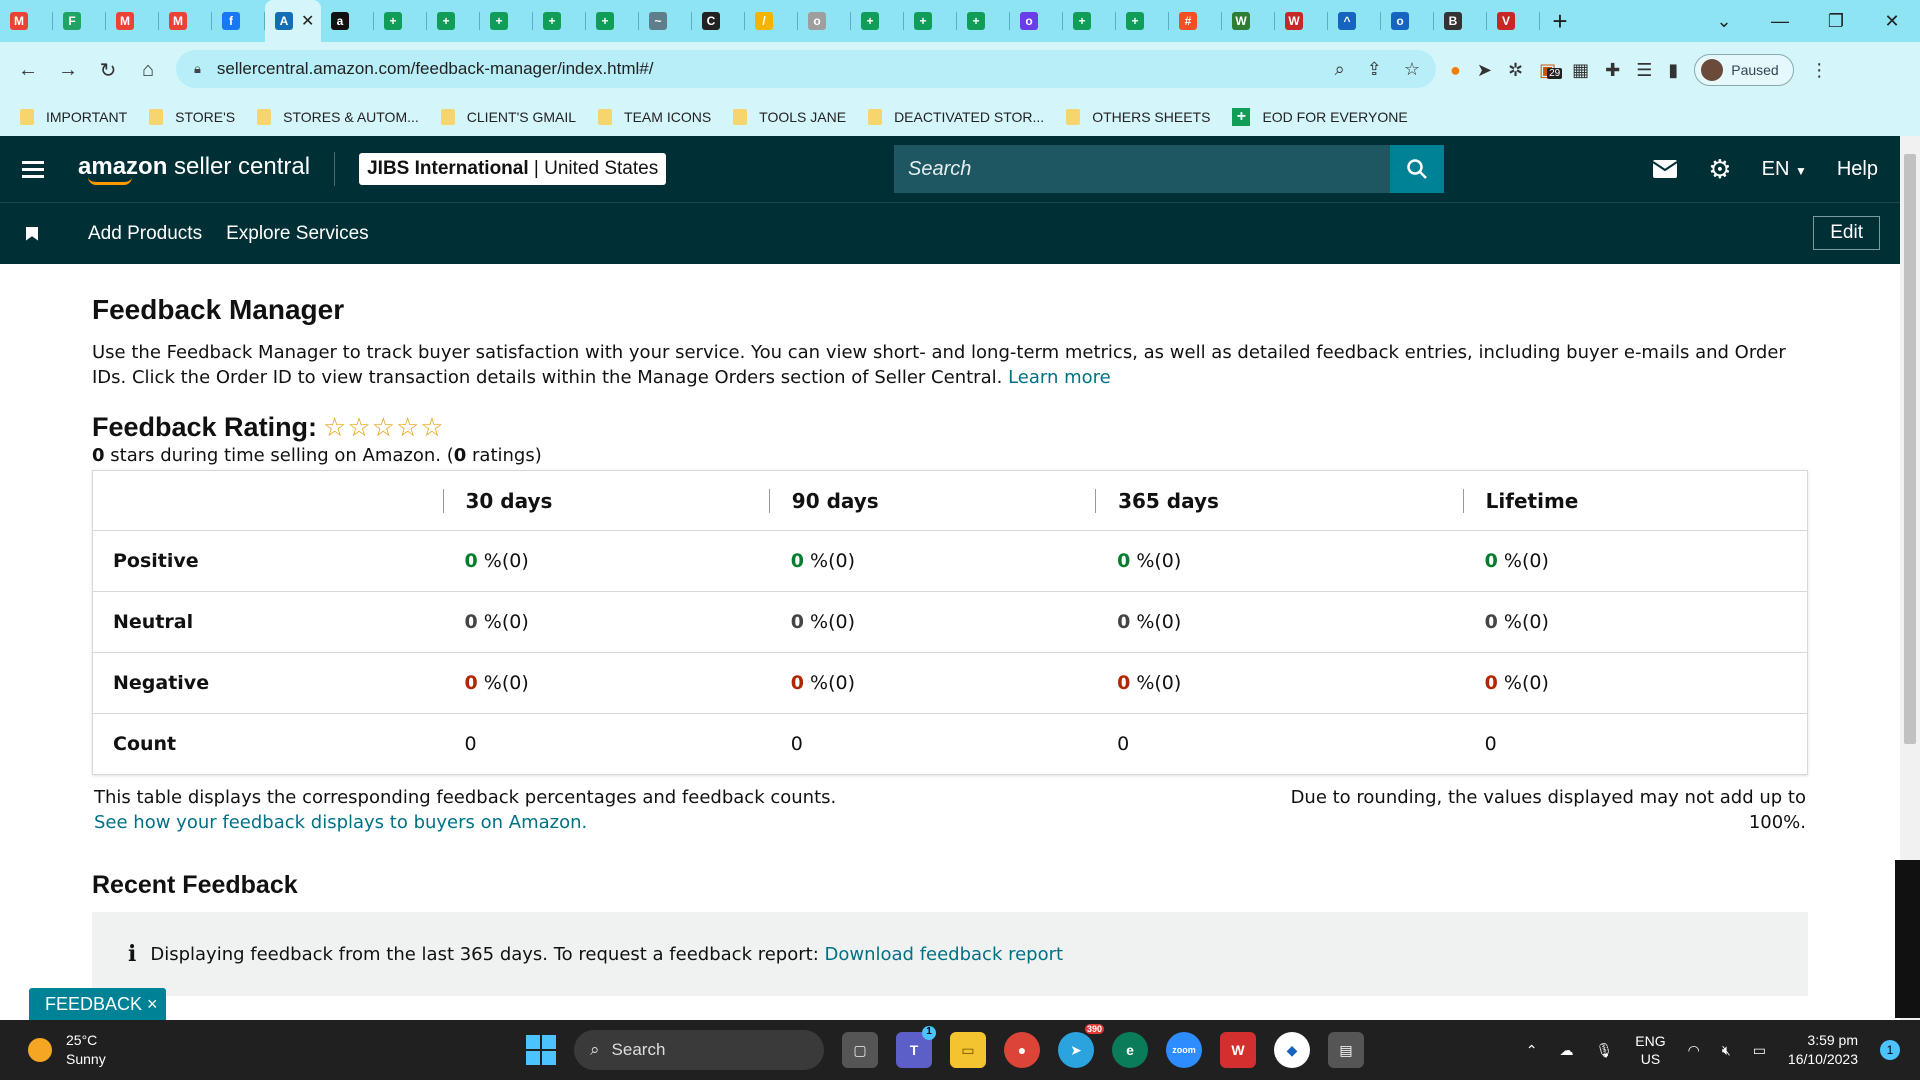  I want to click on hamburger-menu-icon, so click(33, 169).